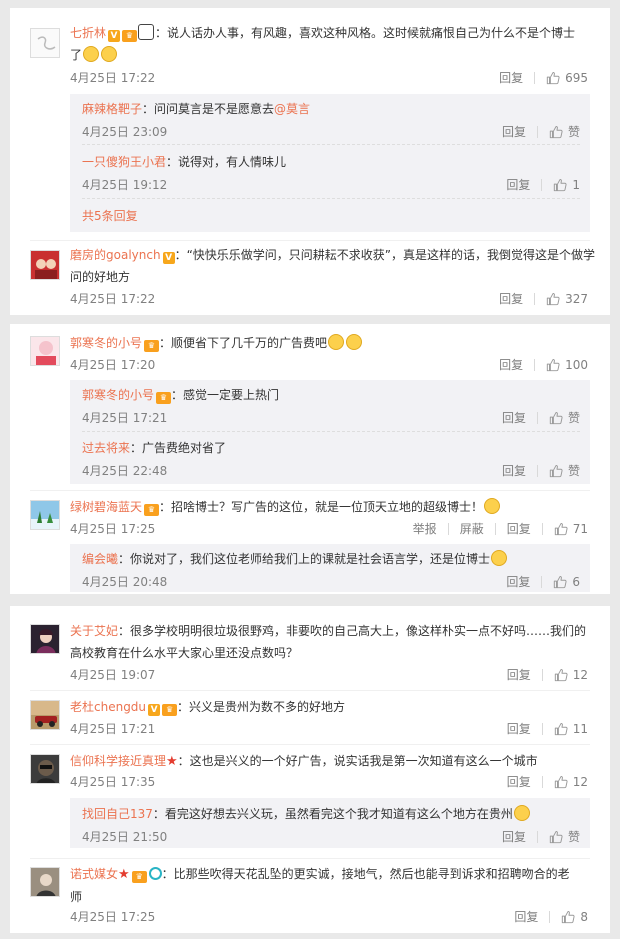 The image size is (620, 939). What do you see at coordinates (576, 299) in the screenshot?
I see `like-count: 327` at bounding box center [576, 299].